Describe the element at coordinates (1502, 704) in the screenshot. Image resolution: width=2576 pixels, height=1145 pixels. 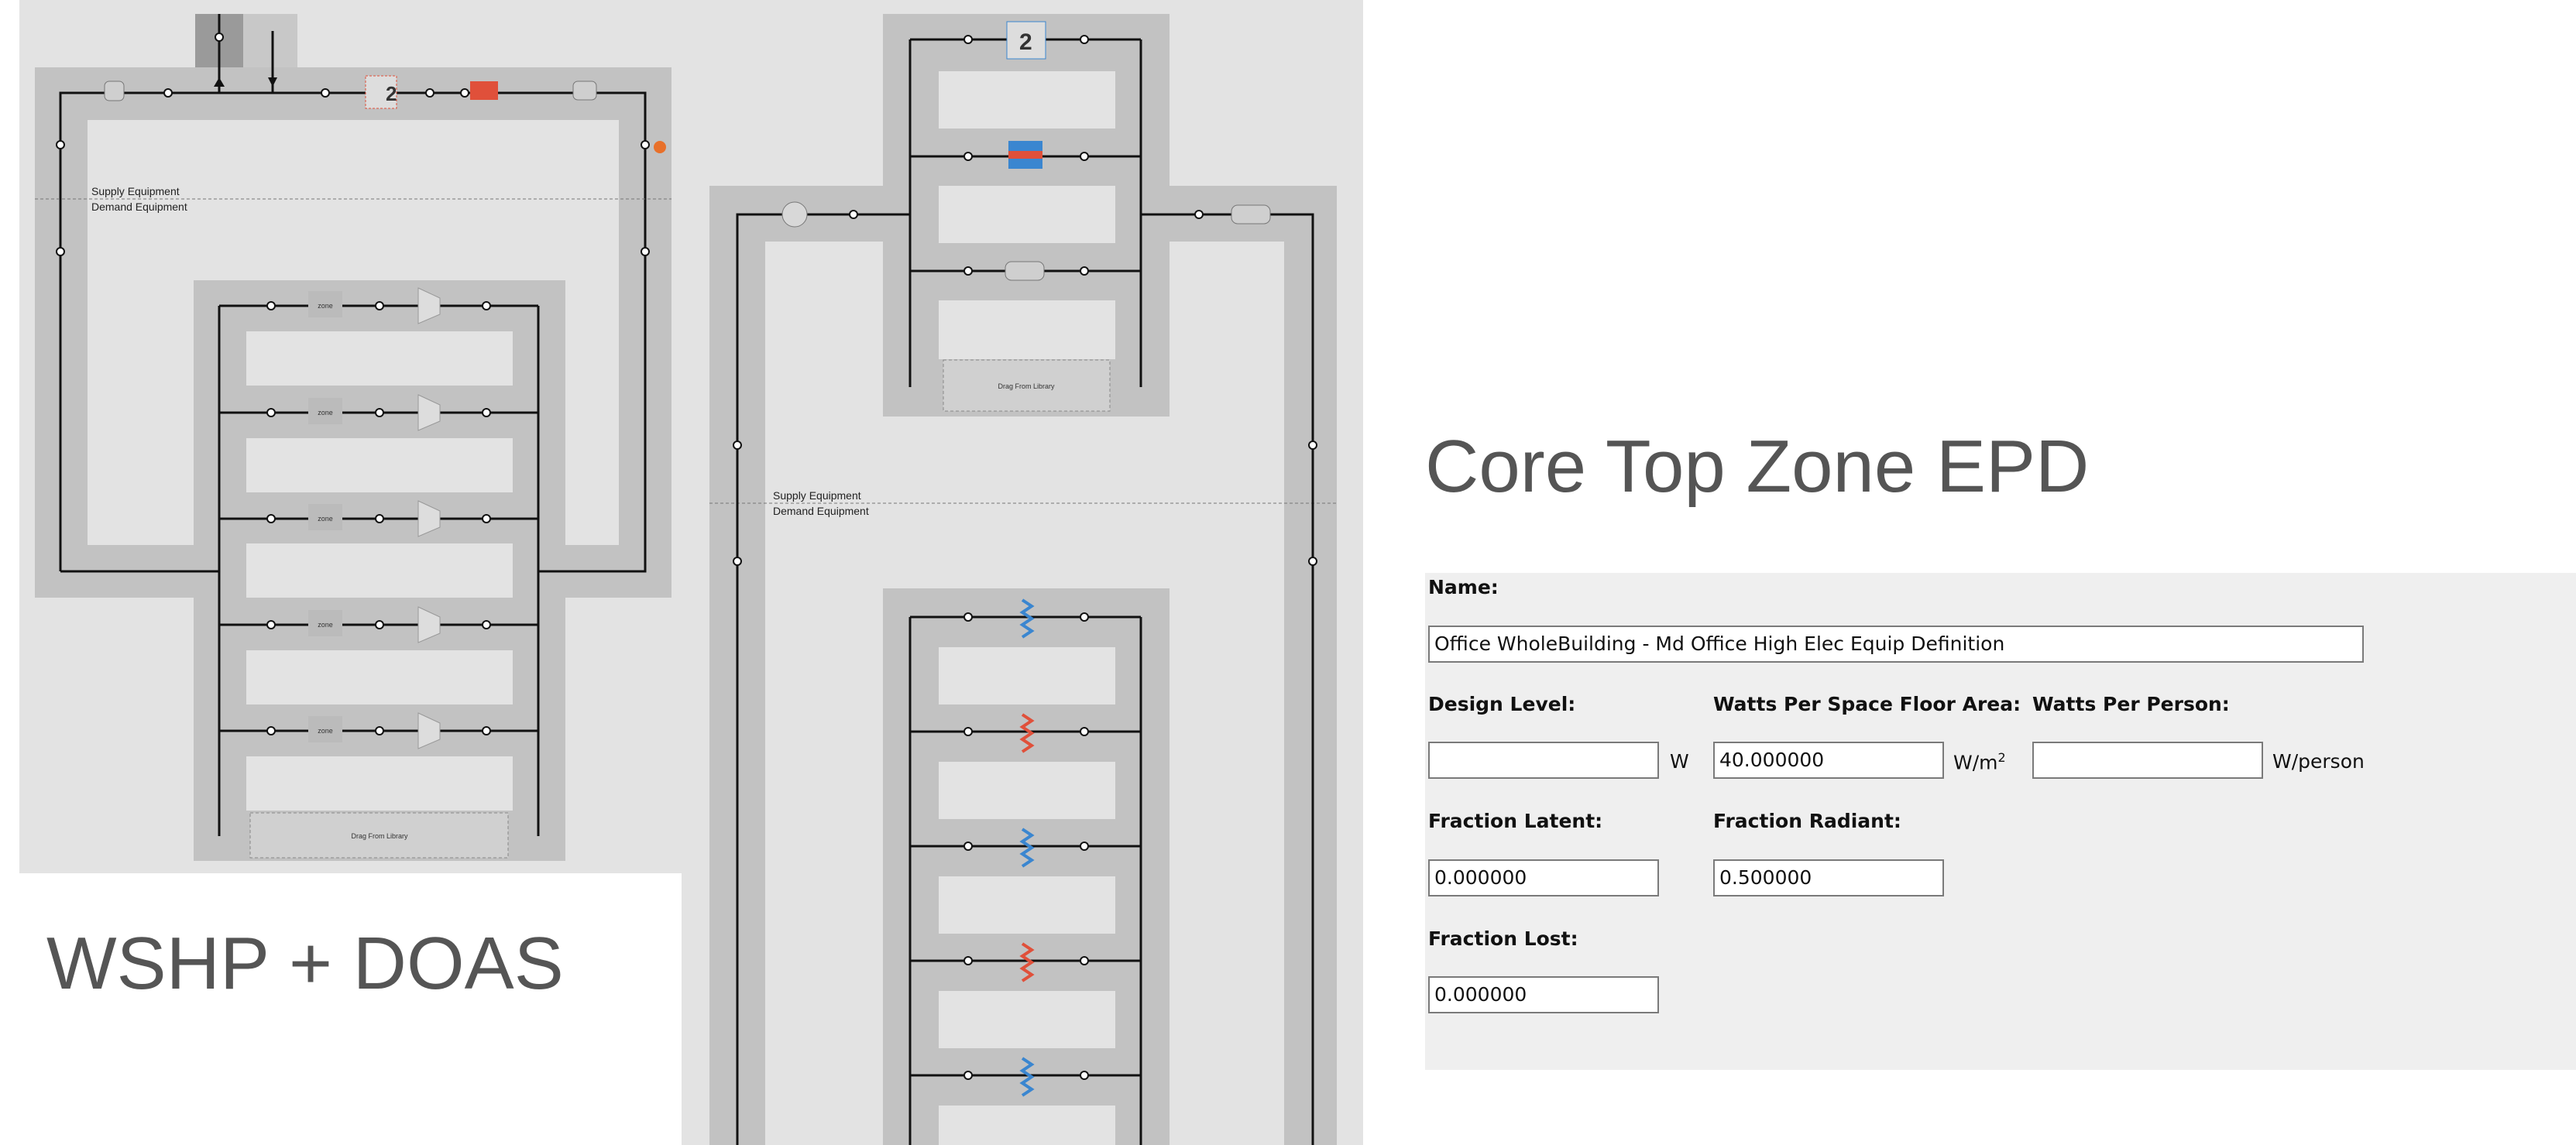
I see `design-level-label: Design Level:` at that location.